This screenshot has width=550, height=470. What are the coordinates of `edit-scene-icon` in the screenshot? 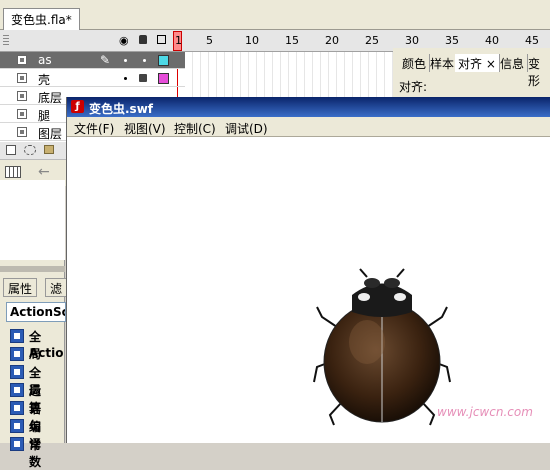 It's located at (13, 172).